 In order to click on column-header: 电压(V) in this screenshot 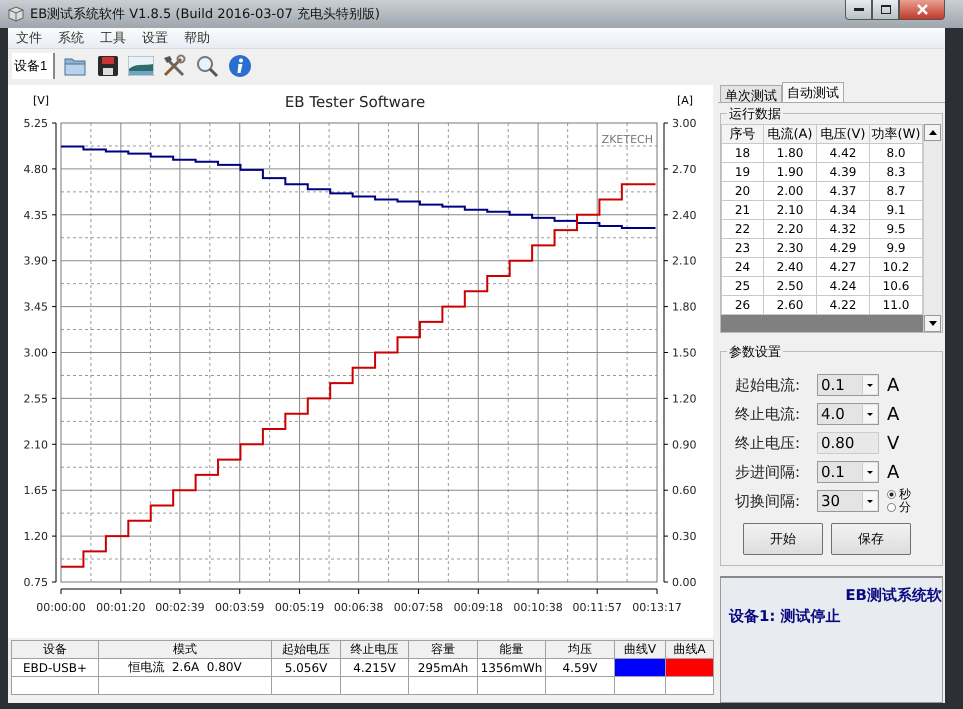, I will do `click(843, 134)`.